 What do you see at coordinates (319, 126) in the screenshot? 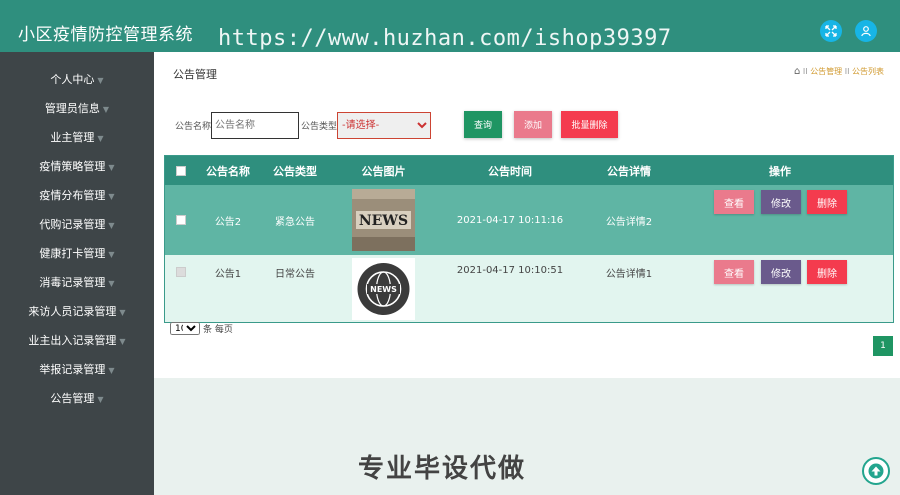
I see `type-label: 公告类型` at bounding box center [319, 126].